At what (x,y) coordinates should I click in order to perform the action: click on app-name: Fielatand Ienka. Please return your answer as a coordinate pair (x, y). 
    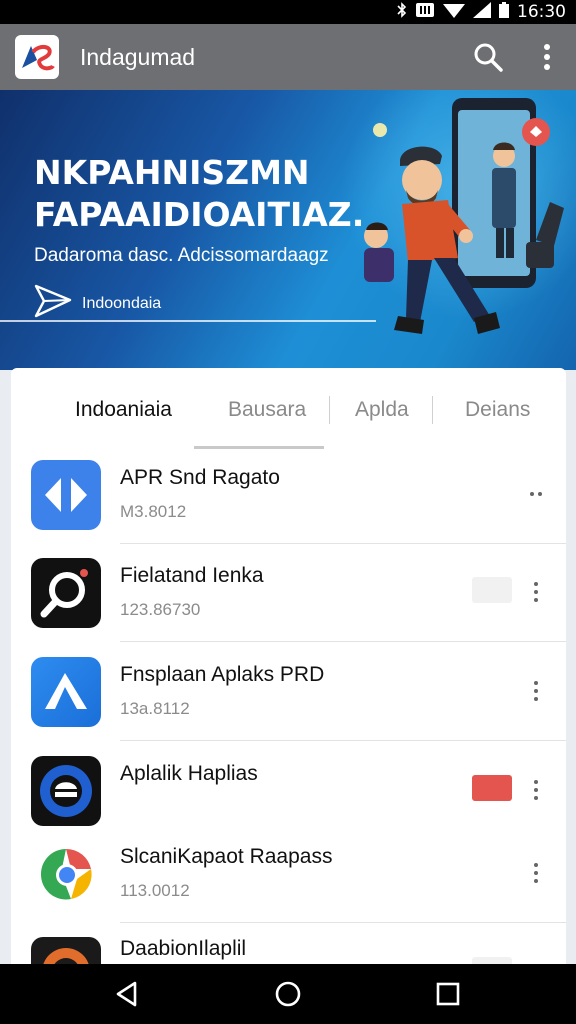
    Looking at the image, I should click on (192, 575).